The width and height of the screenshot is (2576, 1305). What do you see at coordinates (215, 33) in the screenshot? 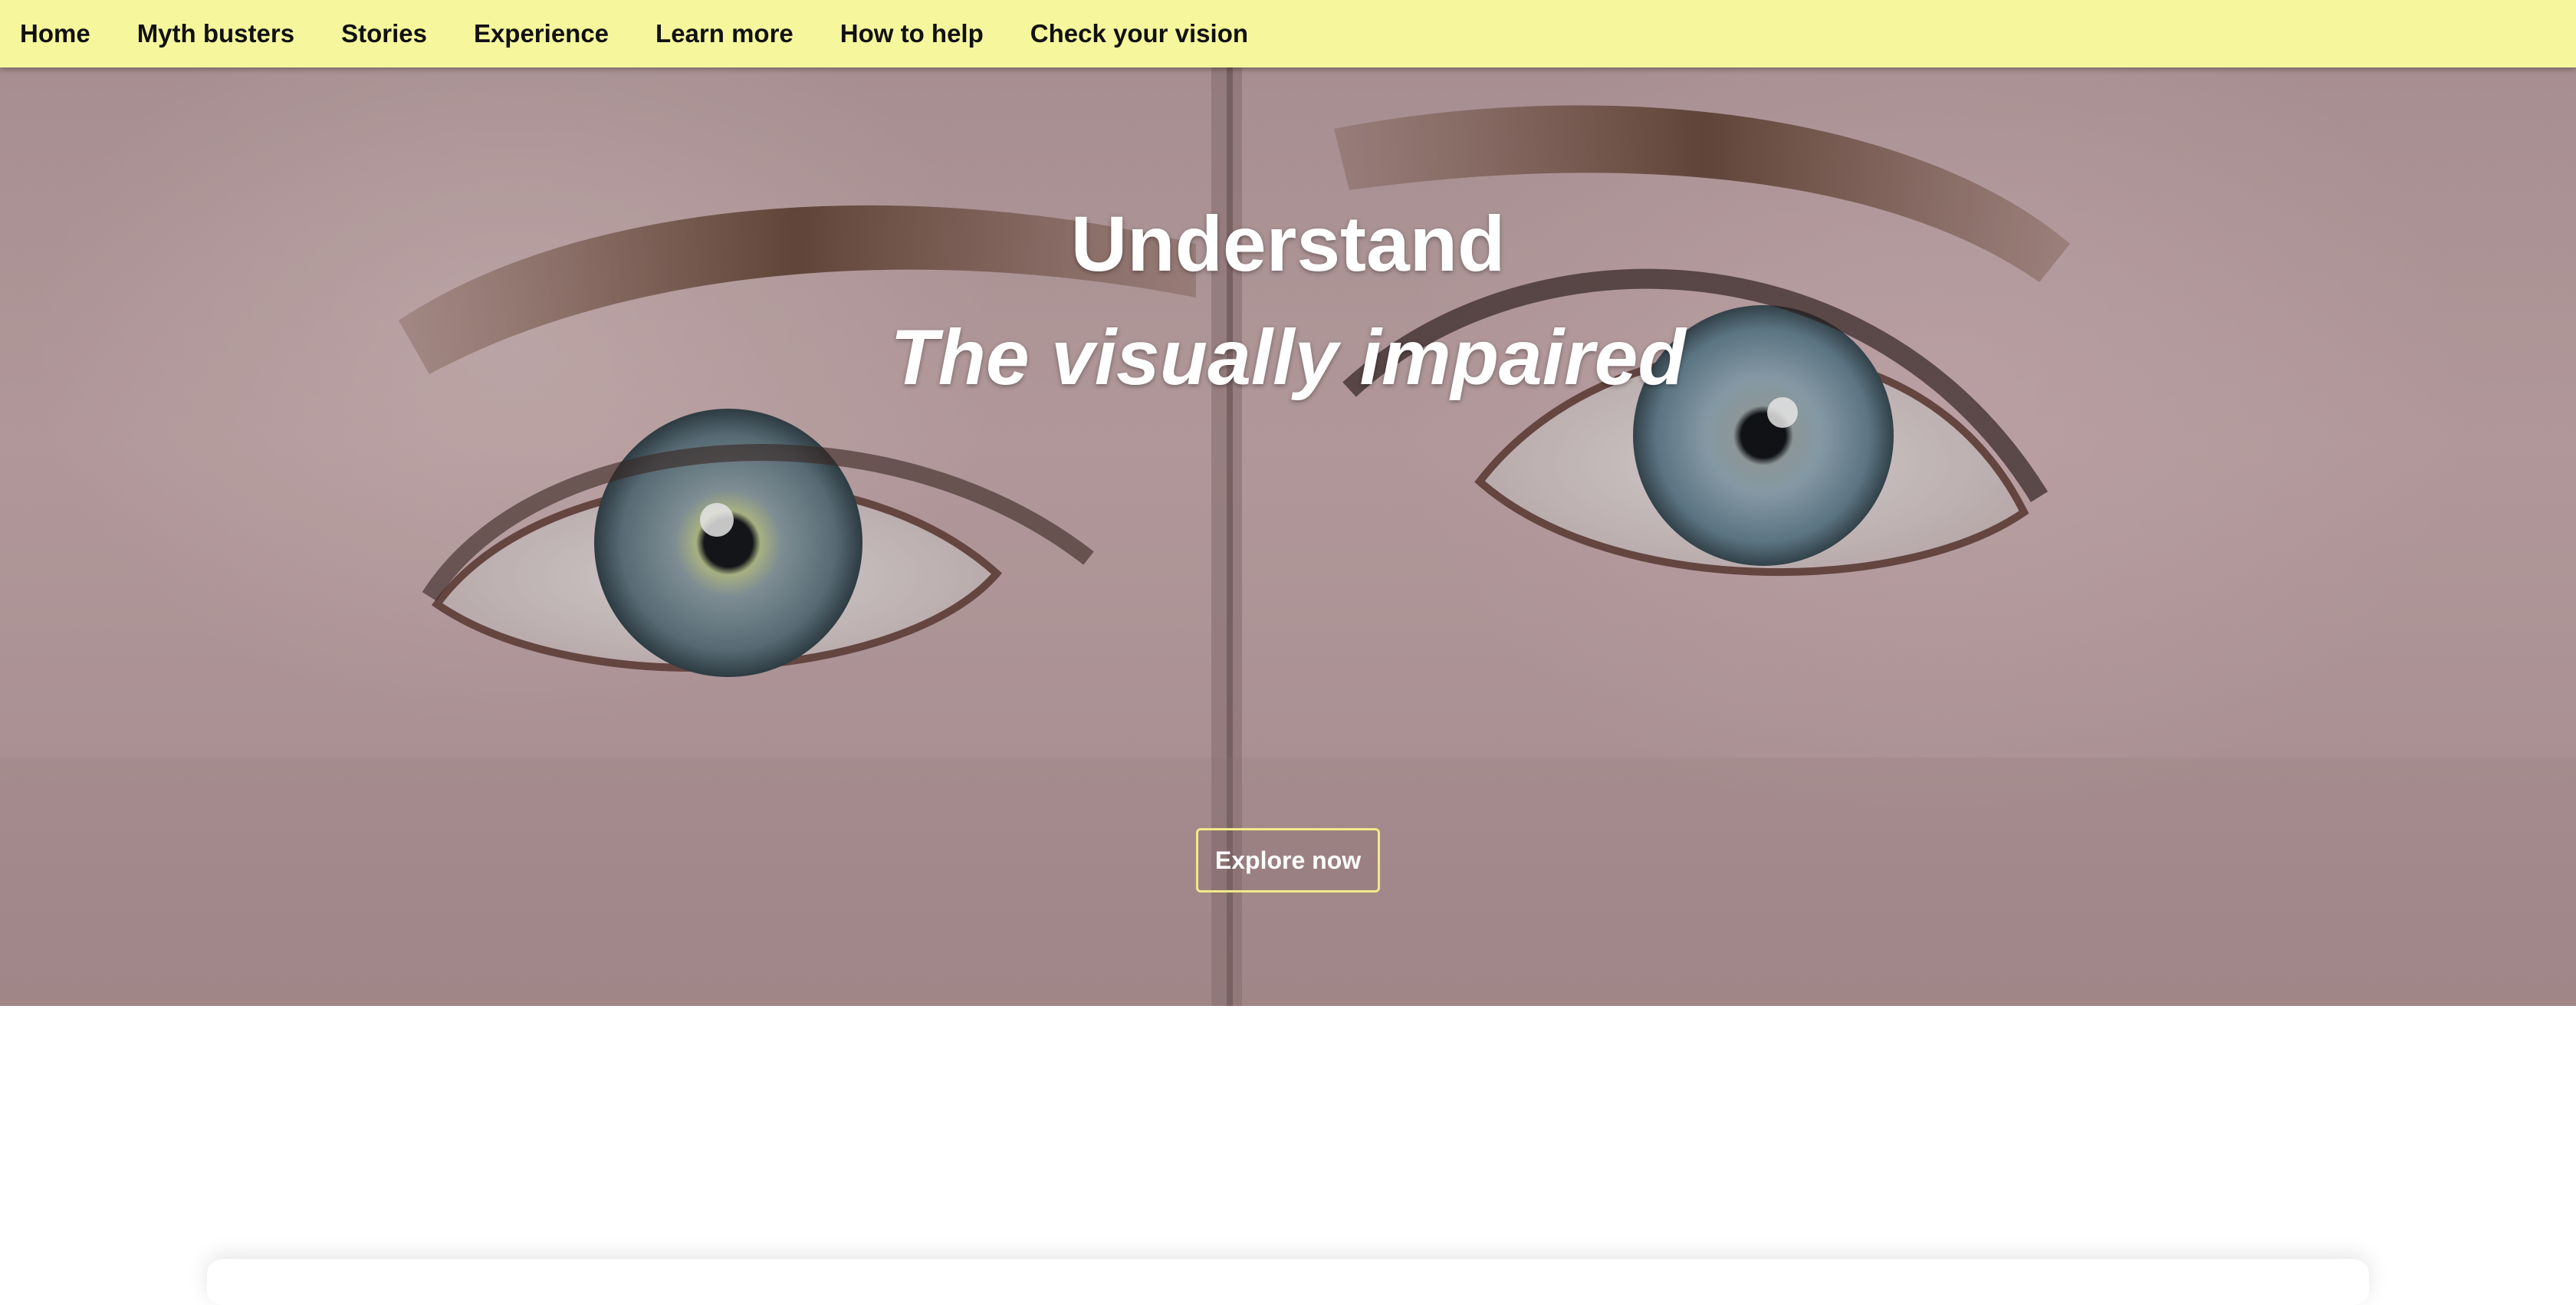
I see `nav-item-myth-busters: Myth busters` at bounding box center [215, 33].